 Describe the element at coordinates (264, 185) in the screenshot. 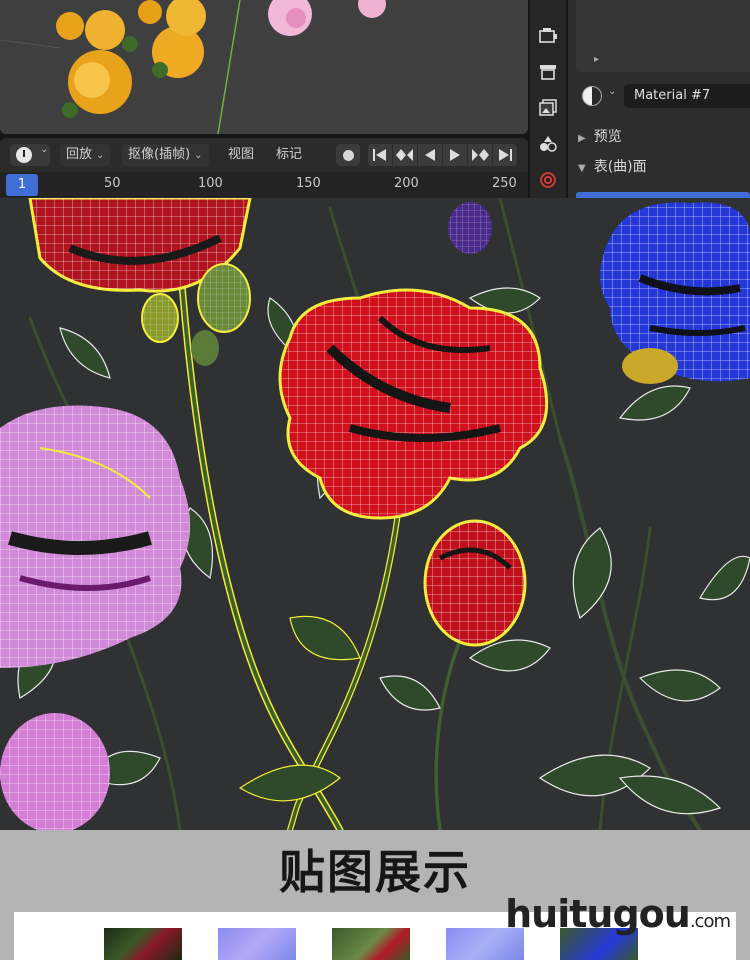

I see `timeline-ruler: 50 100 150 200 250` at that location.